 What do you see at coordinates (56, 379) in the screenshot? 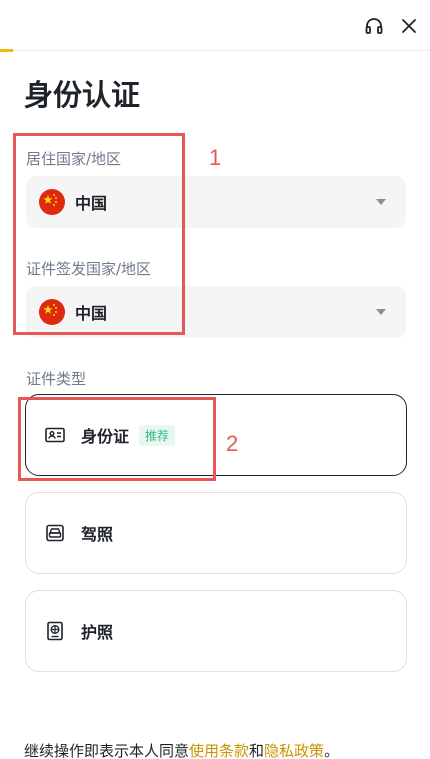
I see `document-type-label: 证件类型` at bounding box center [56, 379].